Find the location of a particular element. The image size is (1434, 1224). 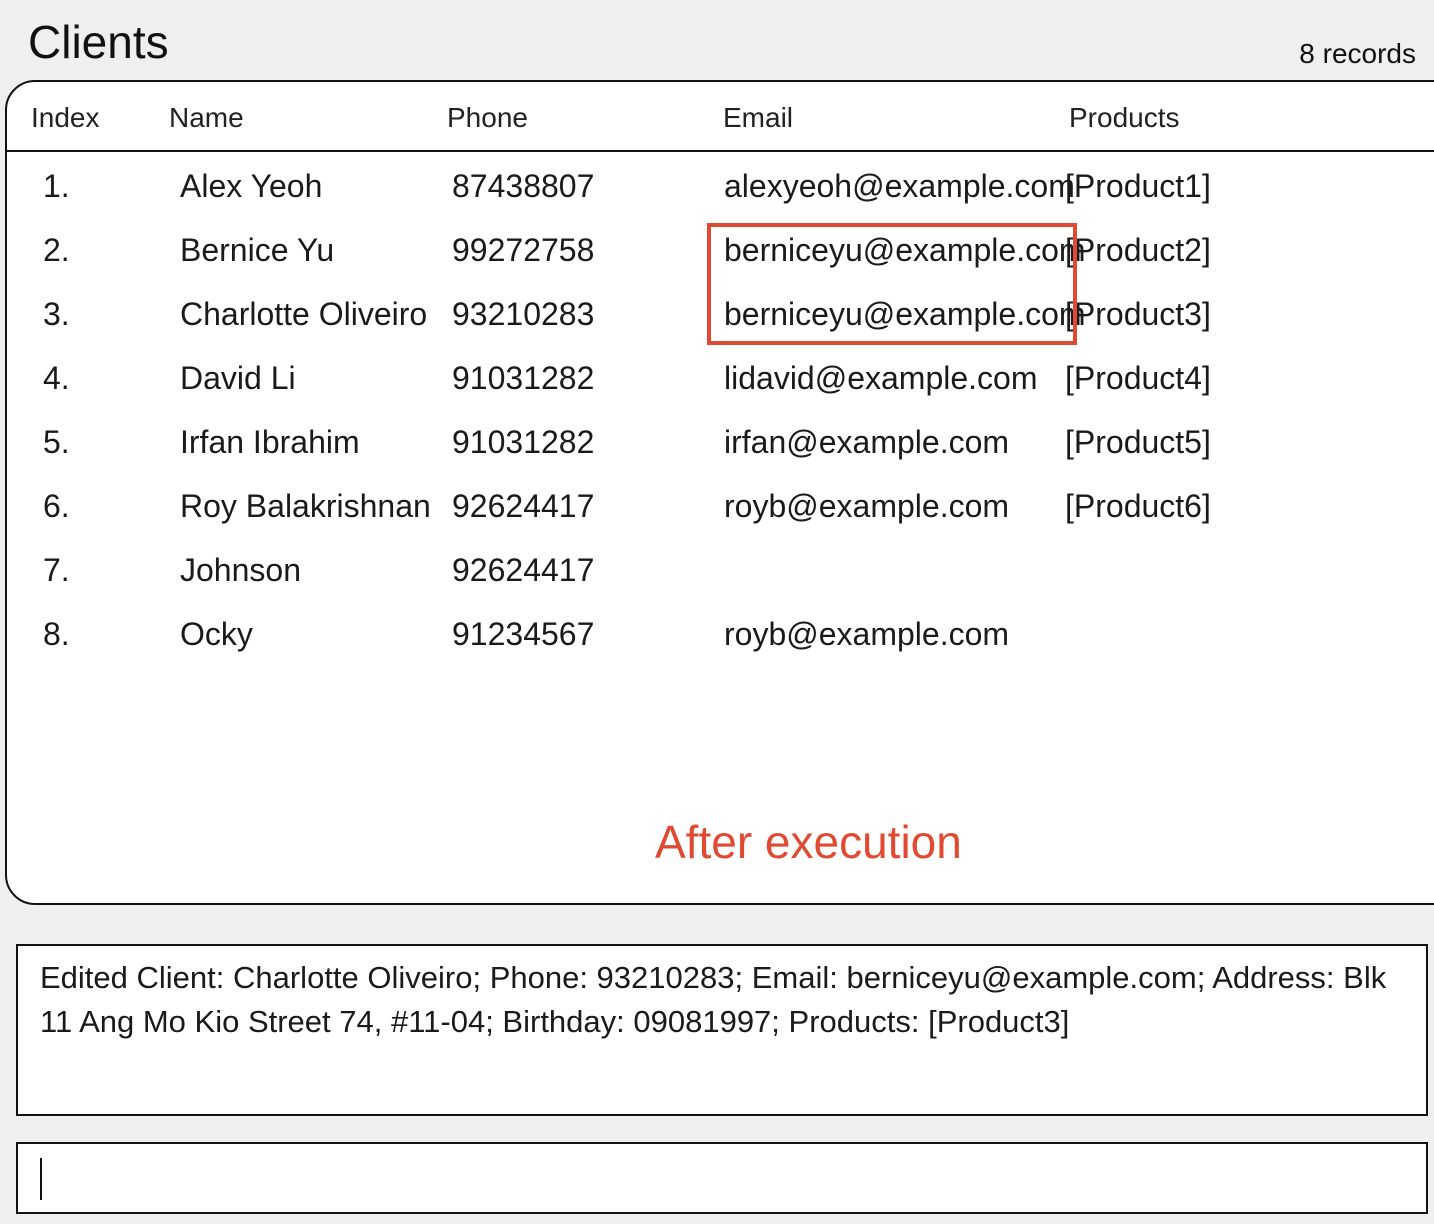

cell-email: lidavid@example.com is located at coordinates (881, 378).